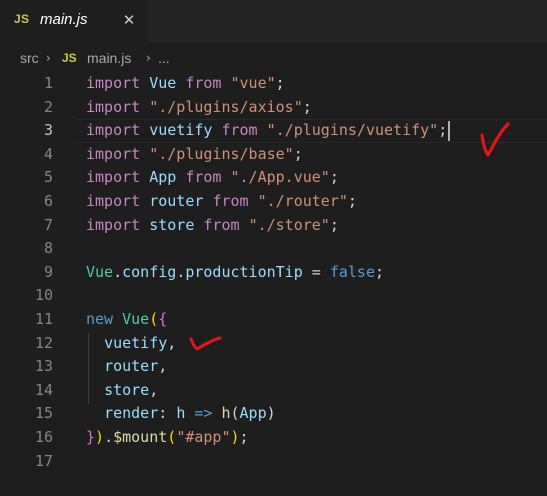 Image resolution: width=547 pixels, height=496 pixels. I want to click on tab-main-js: JS main.js ✕, so click(74, 21).